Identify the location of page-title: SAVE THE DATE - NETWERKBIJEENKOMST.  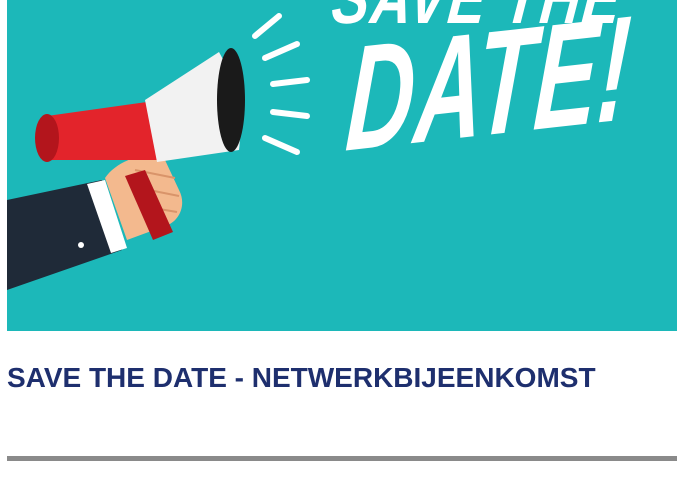
(342, 378).